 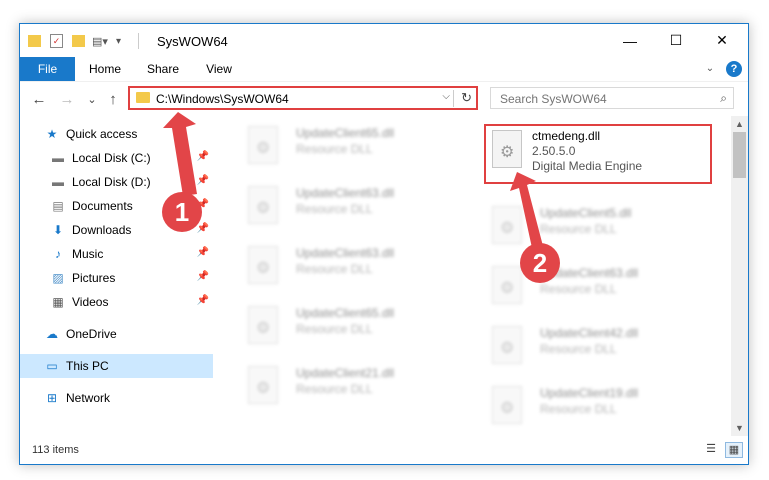 What do you see at coordinates (526, 210) in the screenshot?
I see `arrow-2-shape` at bounding box center [526, 210].